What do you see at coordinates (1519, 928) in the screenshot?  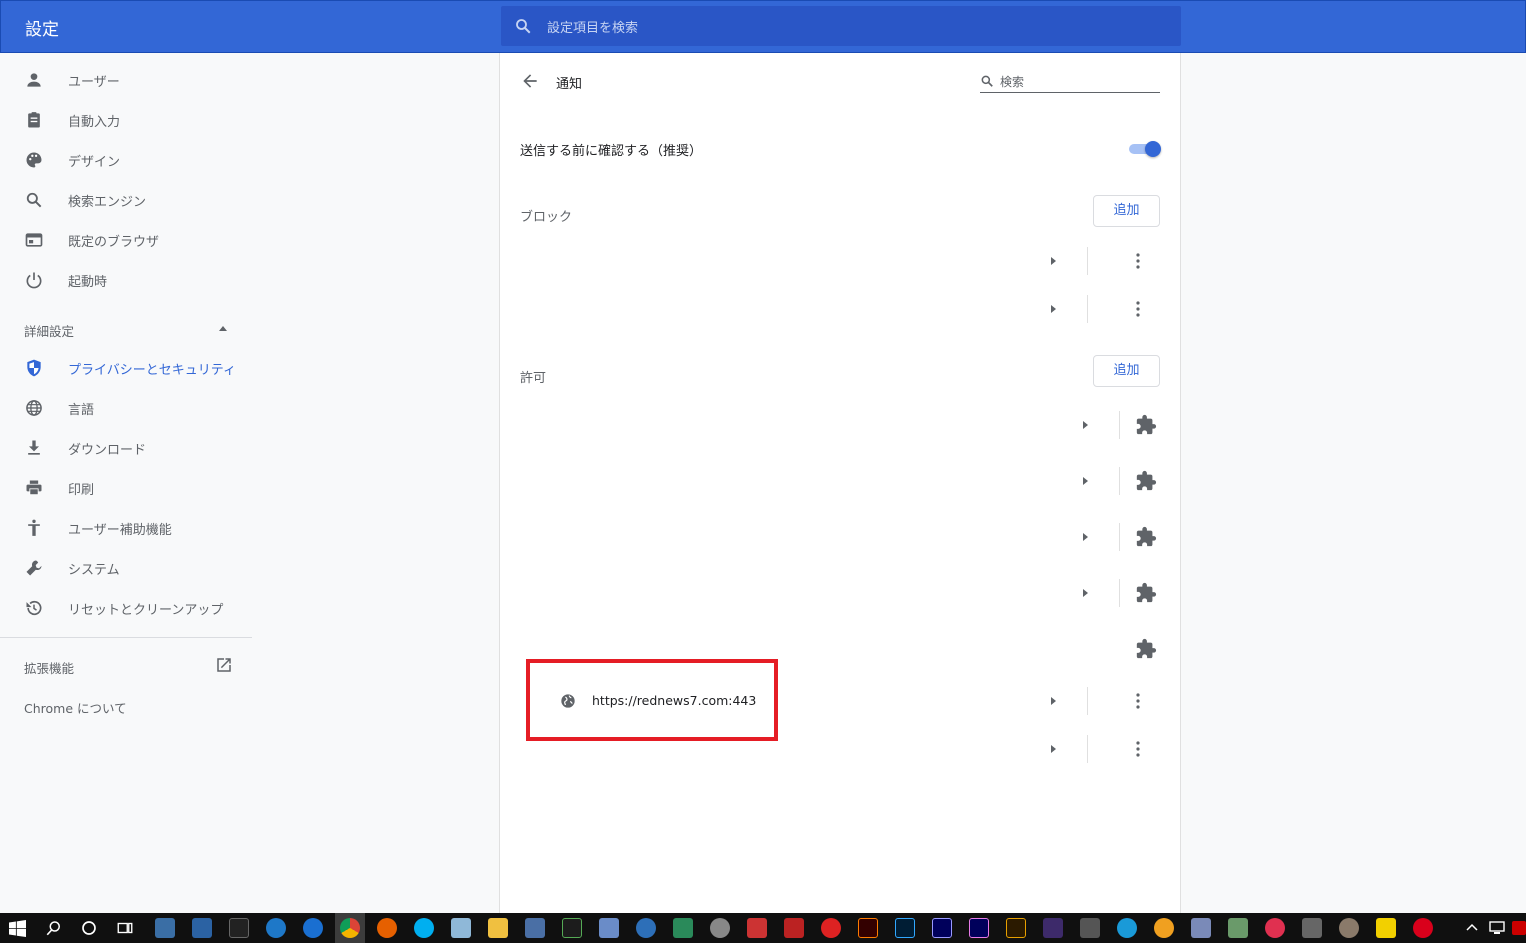 I see `notification-badge-icon` at bounding box center [1519, 928].